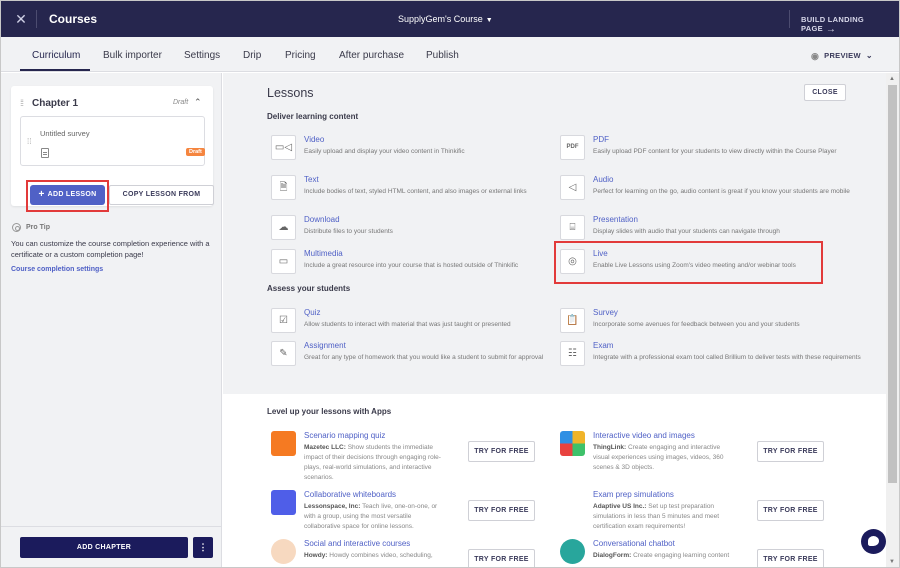  Describe the element at coordinates (572, 147) in the screenshot. I see `pdf-icon: PDF` at that location.